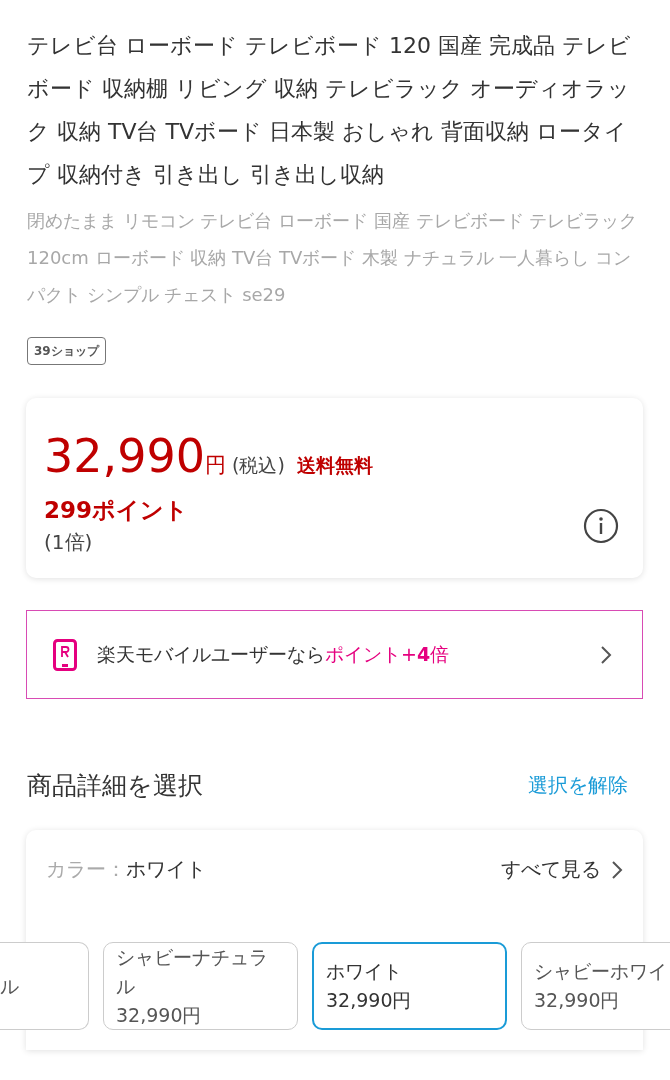 The image size is (670, 1080). Describe the element at coordinates (200, 986) in the screenshot. I see `color-option: シャビーナチュラル 32,990円` at that location.